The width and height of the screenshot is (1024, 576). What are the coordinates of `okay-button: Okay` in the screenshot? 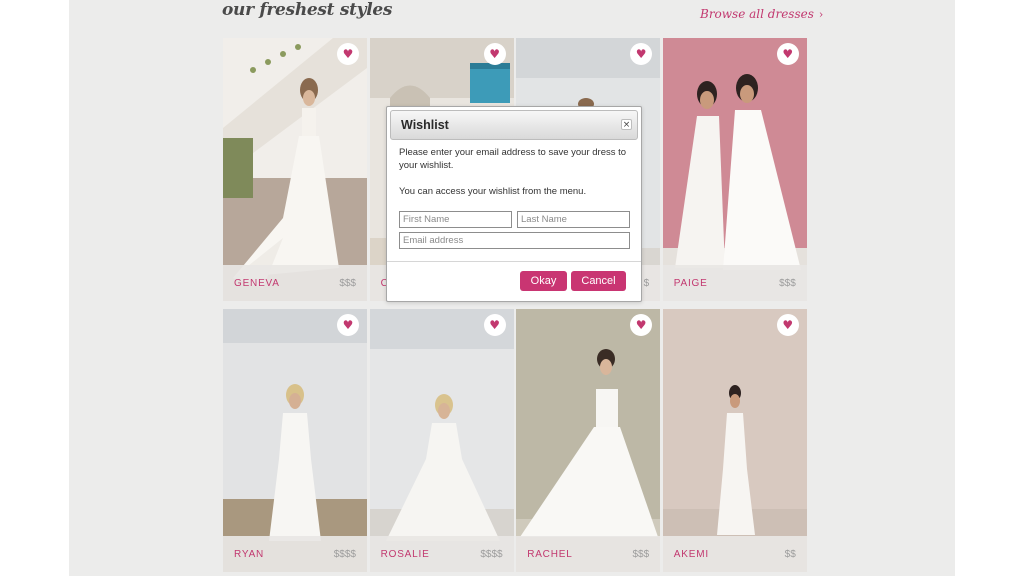 It's located at (543, 281).